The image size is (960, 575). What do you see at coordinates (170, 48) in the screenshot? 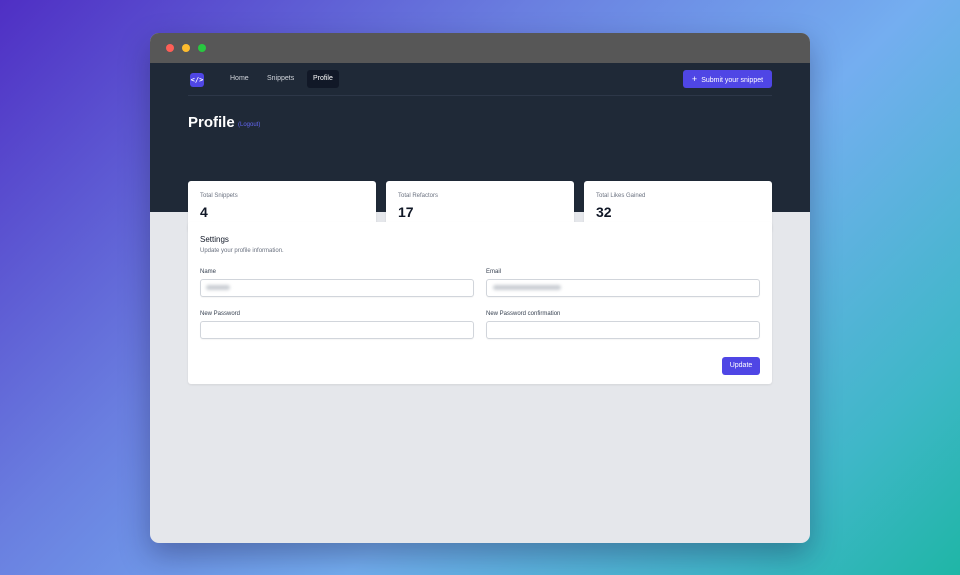
I see `close-dot` at bounding box center [170, 48].